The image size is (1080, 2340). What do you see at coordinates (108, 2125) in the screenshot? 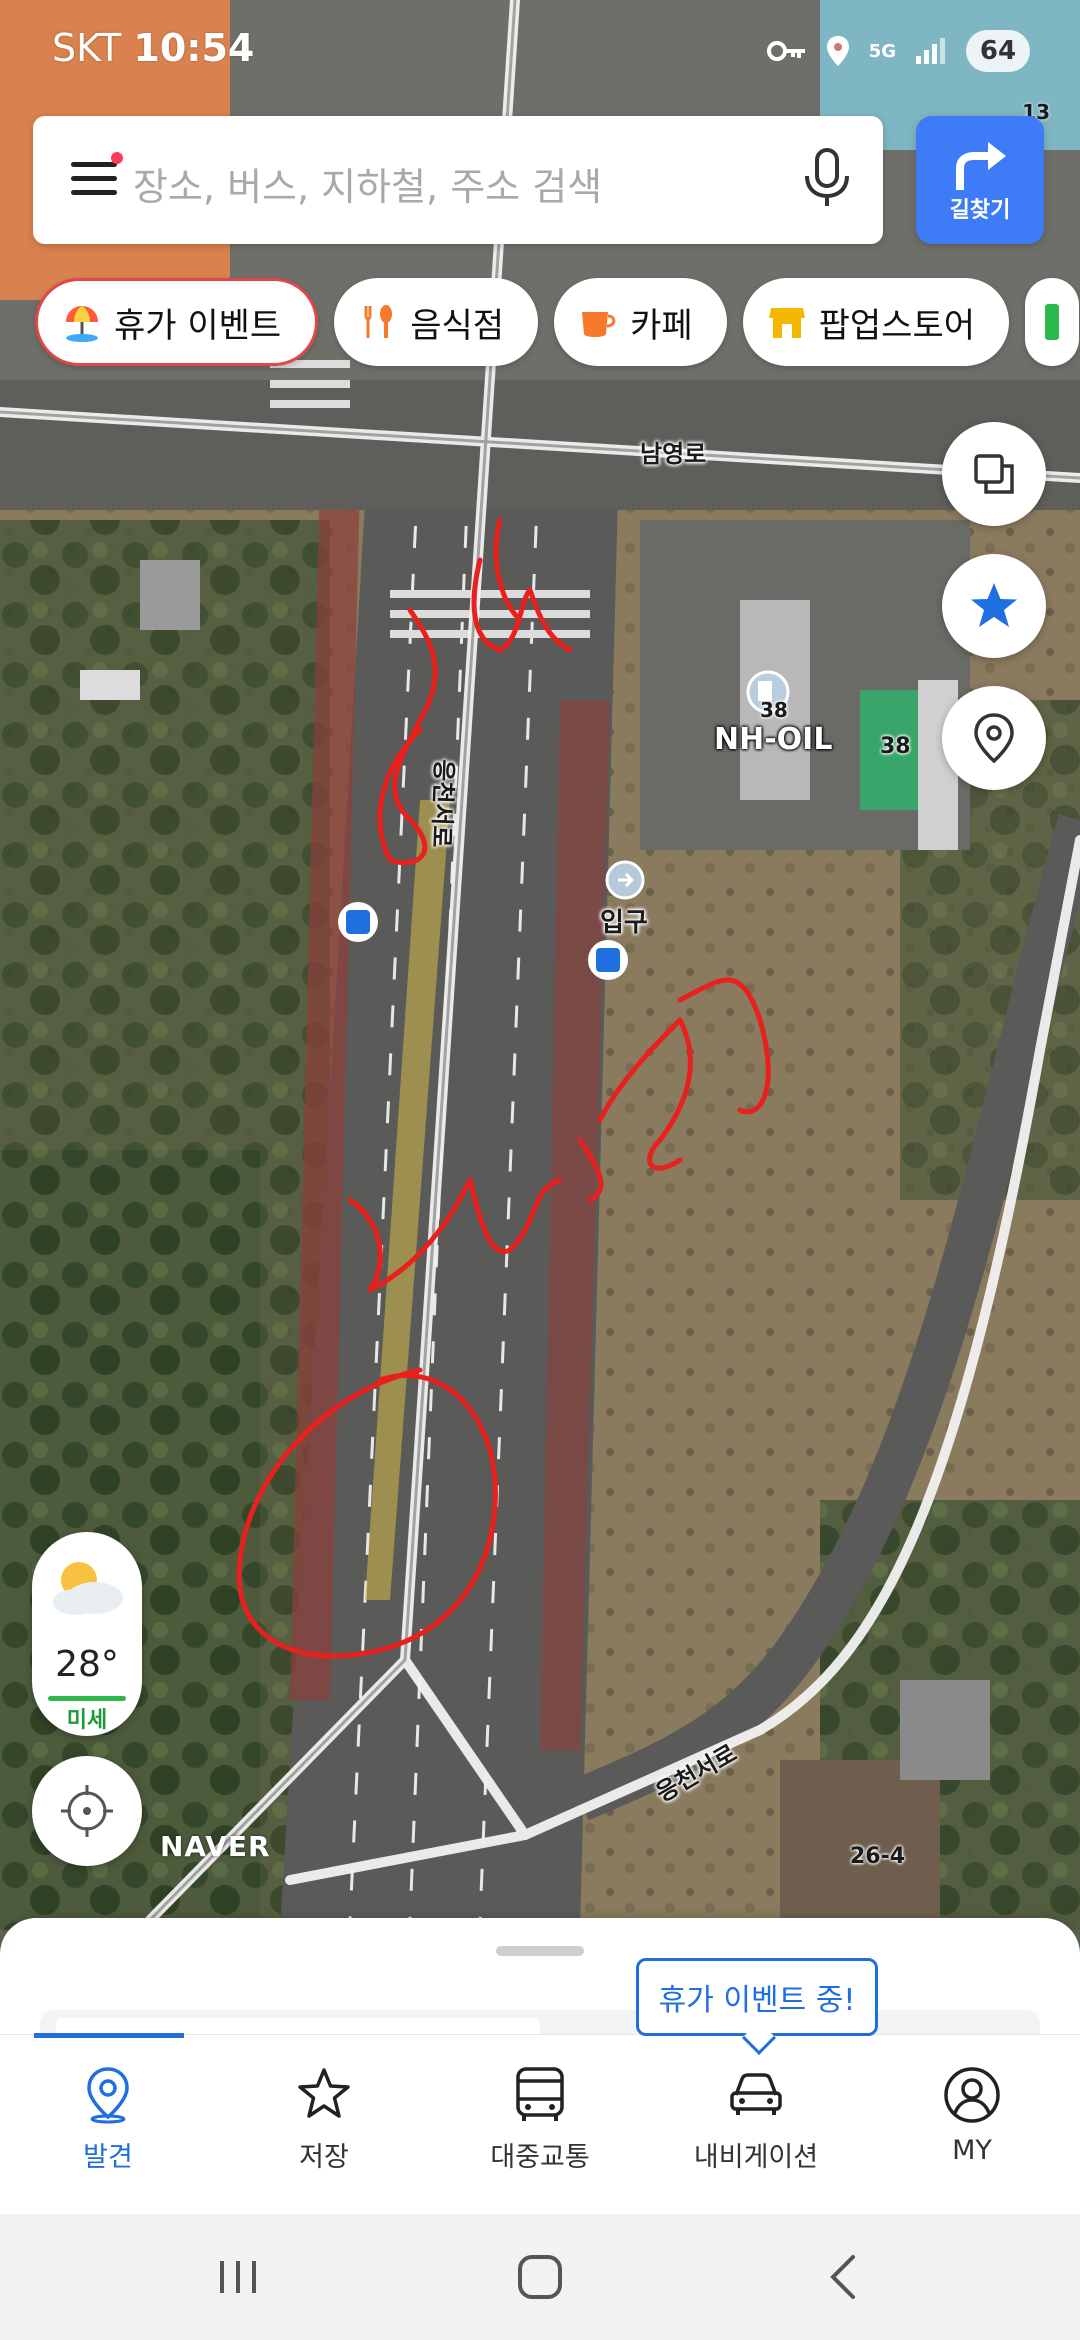
I see `nav-tab-discover: 발견` at bounding box center [108, 2125].